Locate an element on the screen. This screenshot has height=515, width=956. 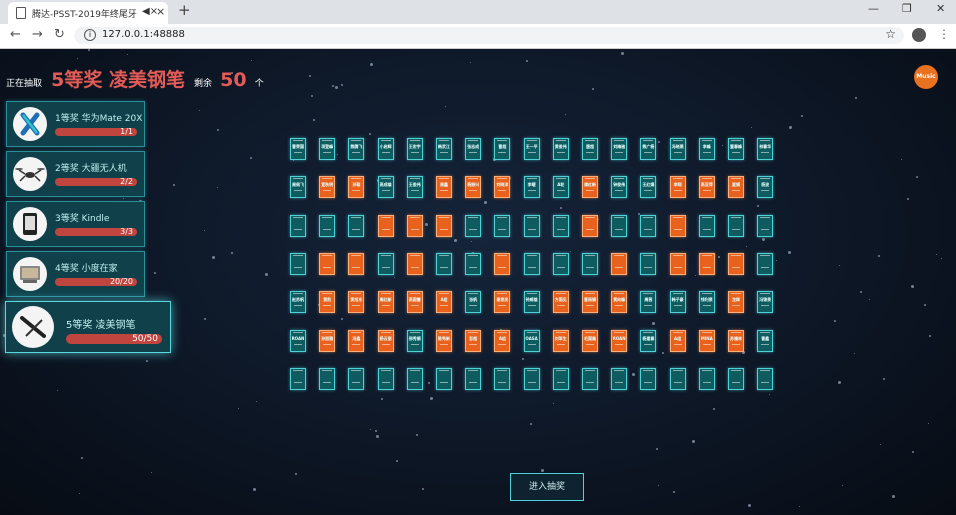
participant-card: 钟威雄 is located at coordinates (531, 302).